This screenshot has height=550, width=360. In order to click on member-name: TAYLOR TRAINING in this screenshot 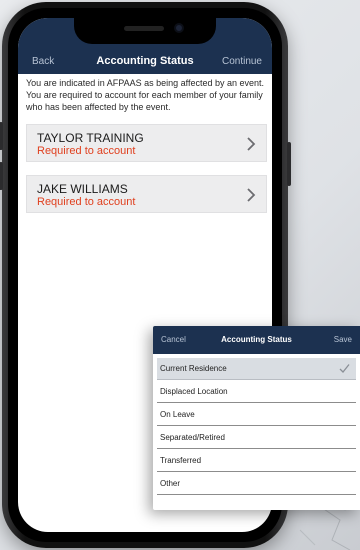, I will do `click(90, 138)`.